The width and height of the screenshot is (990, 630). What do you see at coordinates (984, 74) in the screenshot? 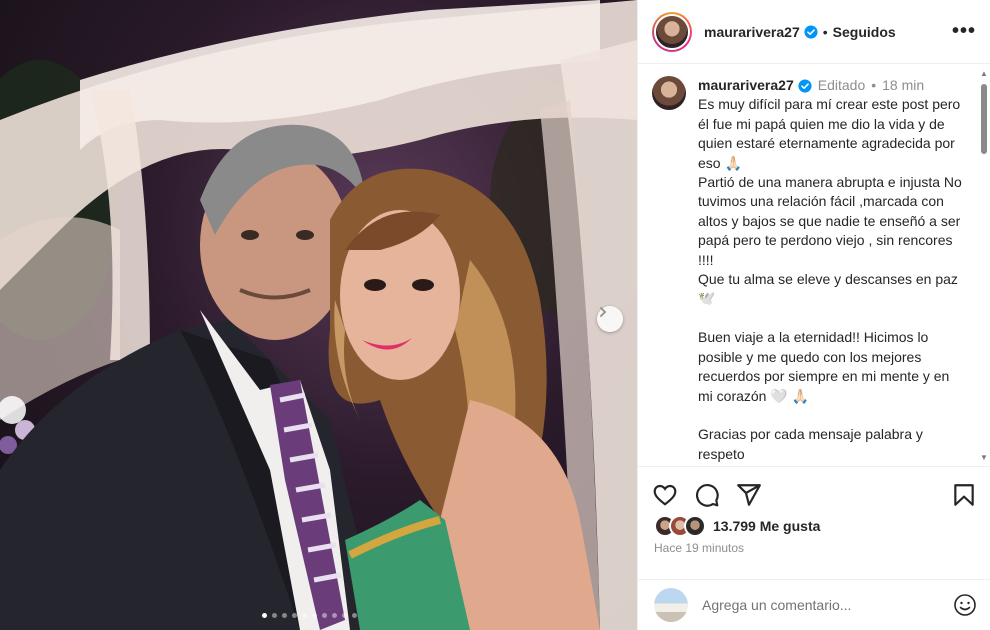
I see `scroll-up-arrow-icon: ▲` at bounding box center [984, 74].